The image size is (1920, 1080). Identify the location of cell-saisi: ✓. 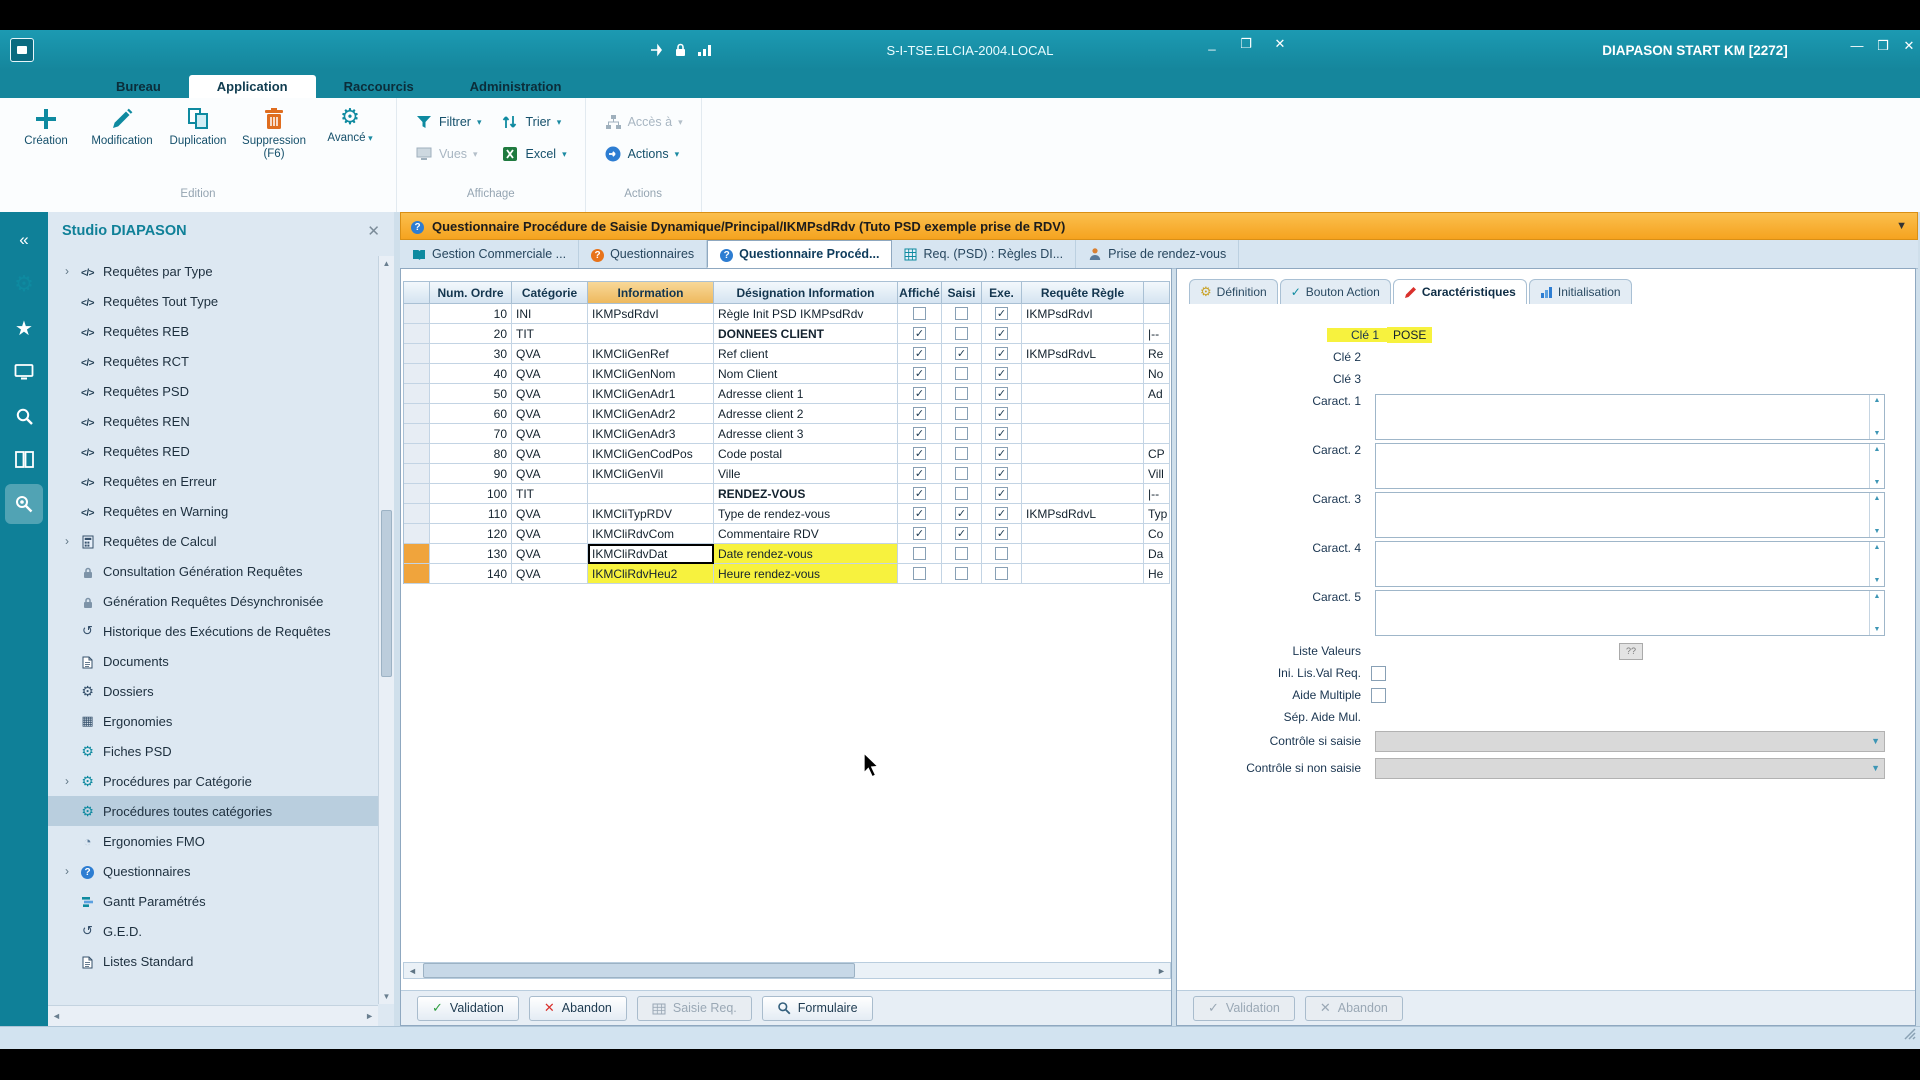
(962, 354).